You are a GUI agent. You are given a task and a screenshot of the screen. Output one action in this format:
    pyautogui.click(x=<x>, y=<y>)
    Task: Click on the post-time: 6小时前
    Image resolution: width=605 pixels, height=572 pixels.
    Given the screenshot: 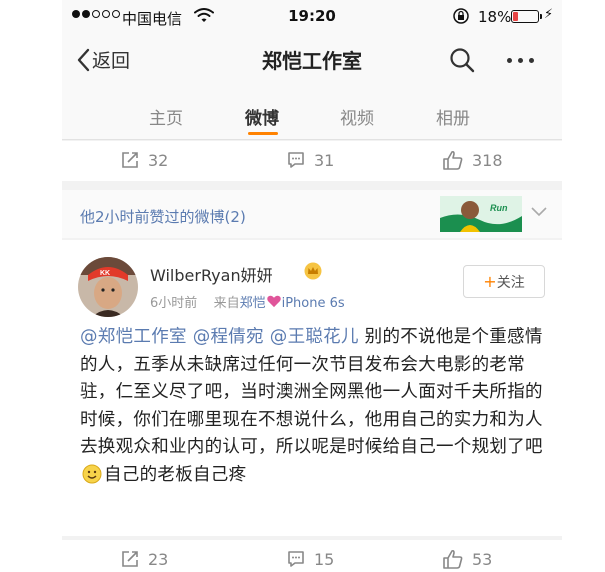 What is the action you would take?
    pyautogui.click(x=174, y=303)
    